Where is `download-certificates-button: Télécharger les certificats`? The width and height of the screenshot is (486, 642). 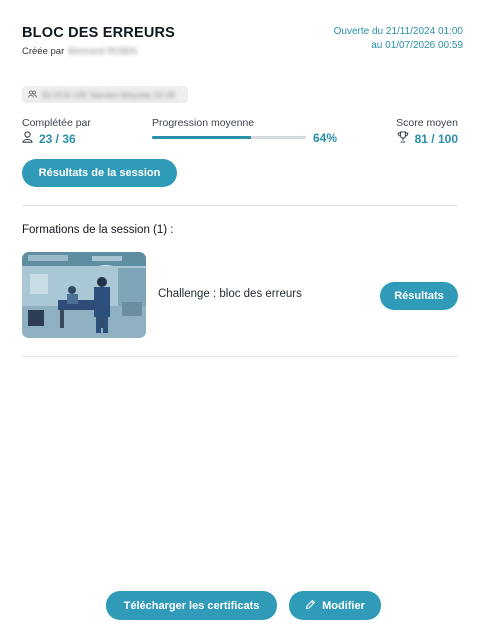
download-certificates-button: Télécharger les certificats is located at coordinates (191, 605).